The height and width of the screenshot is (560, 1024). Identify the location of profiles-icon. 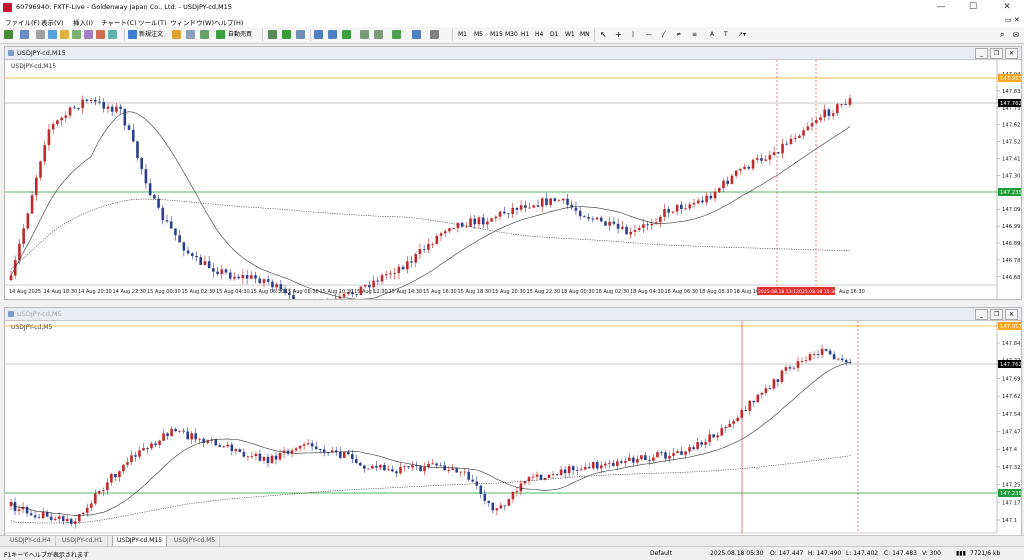
(24, 34).